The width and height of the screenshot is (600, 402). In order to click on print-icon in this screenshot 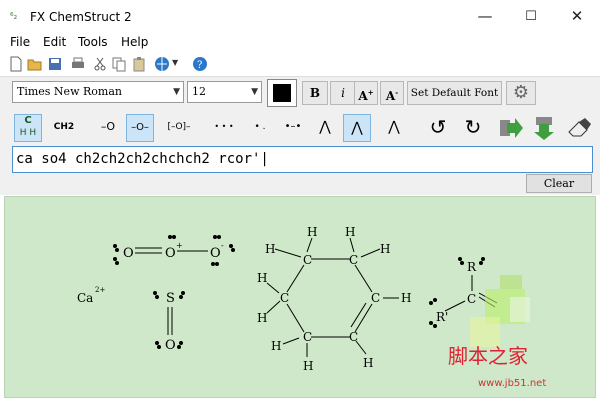, I will do `click(78, 64)`.